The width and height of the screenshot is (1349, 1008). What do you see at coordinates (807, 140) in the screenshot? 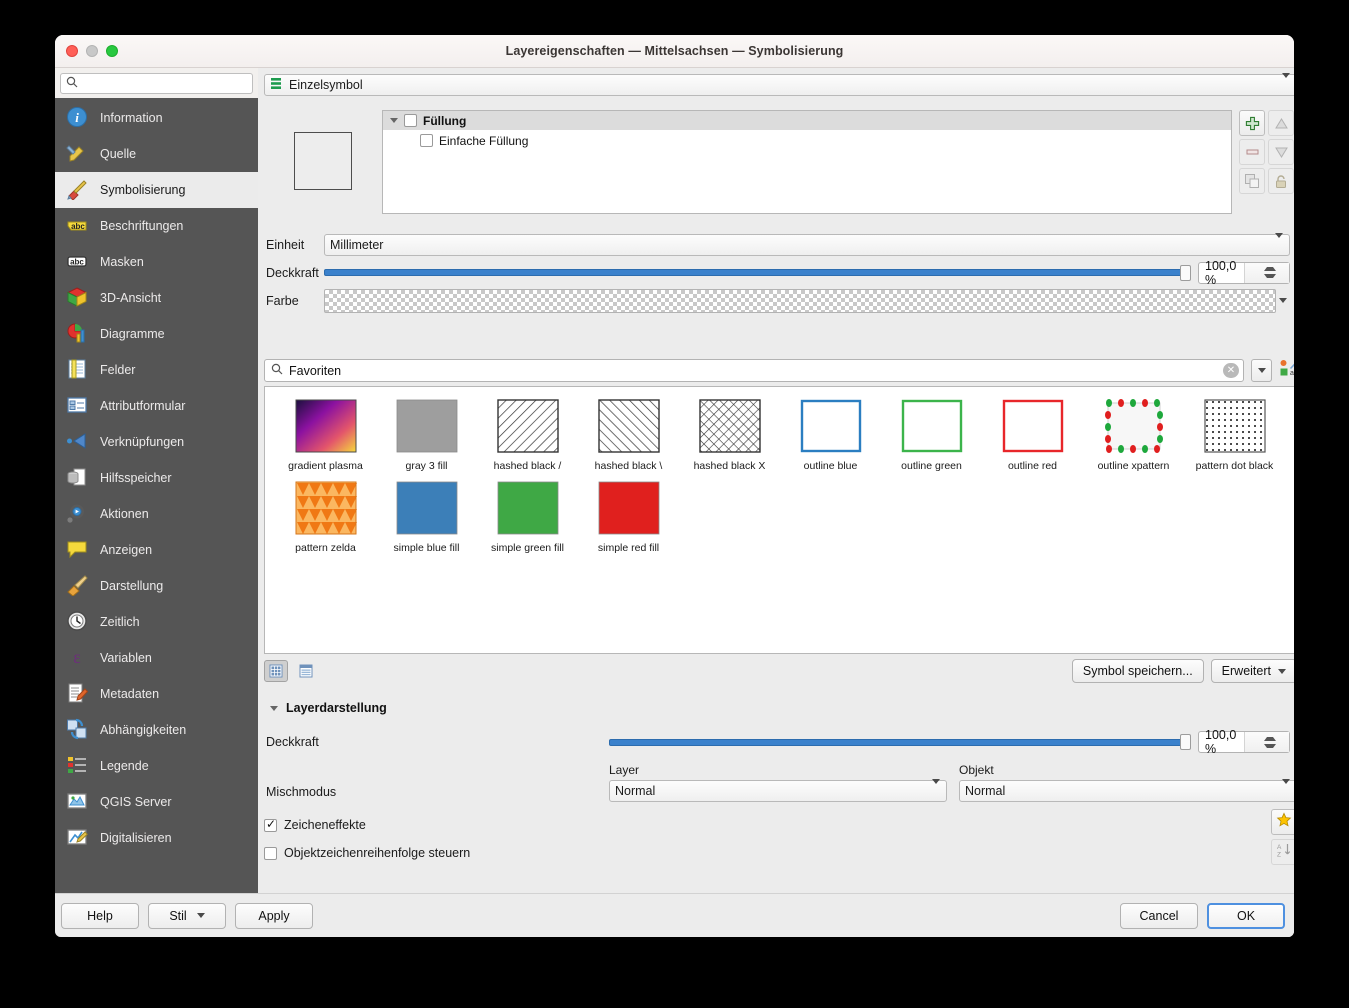
I see `tree-row-einfache-fuellung: Einfache Füllung` at bounding box center [807, 140].